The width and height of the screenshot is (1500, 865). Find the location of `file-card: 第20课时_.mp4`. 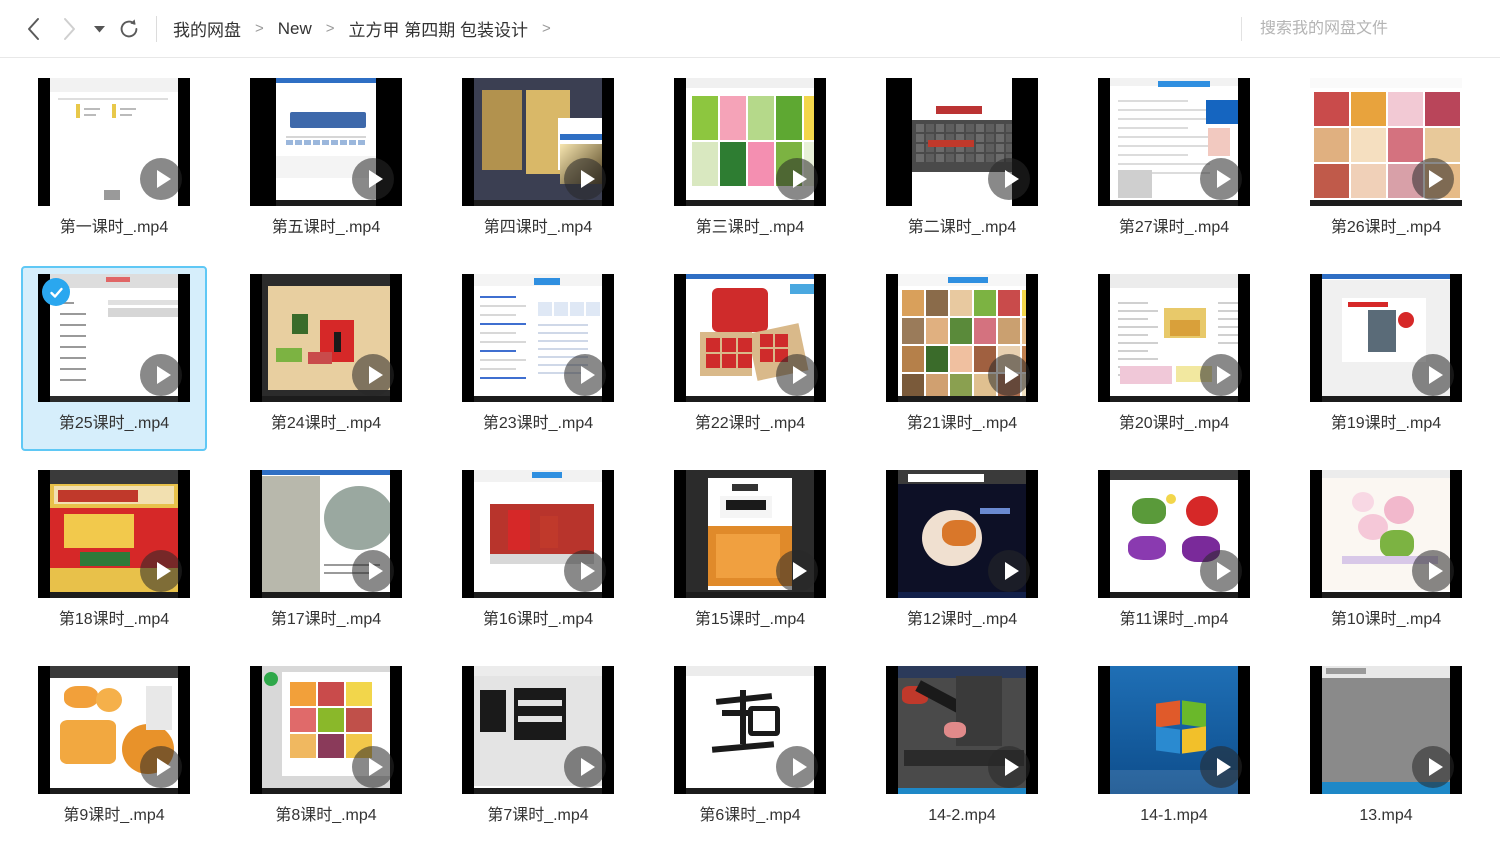

file-card: 第20课时_.mp4 is located at coordinates (1174, 358).